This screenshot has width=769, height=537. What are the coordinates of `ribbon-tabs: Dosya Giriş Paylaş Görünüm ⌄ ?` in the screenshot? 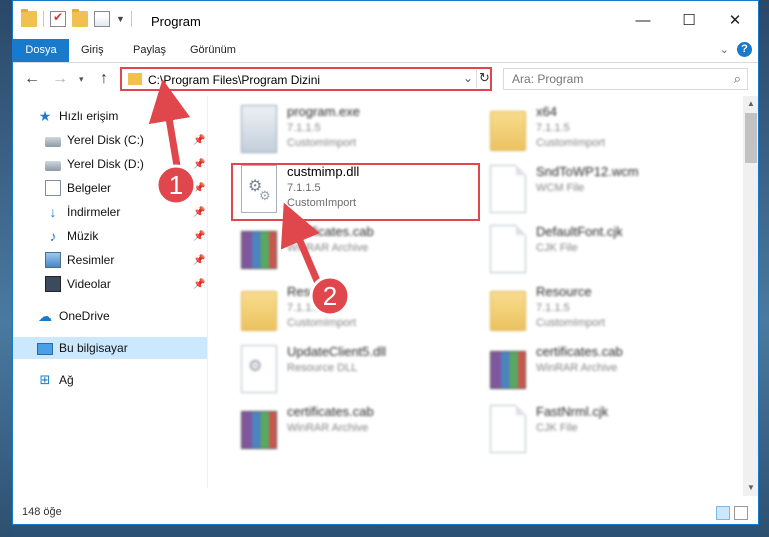 It's located at (385, 51).